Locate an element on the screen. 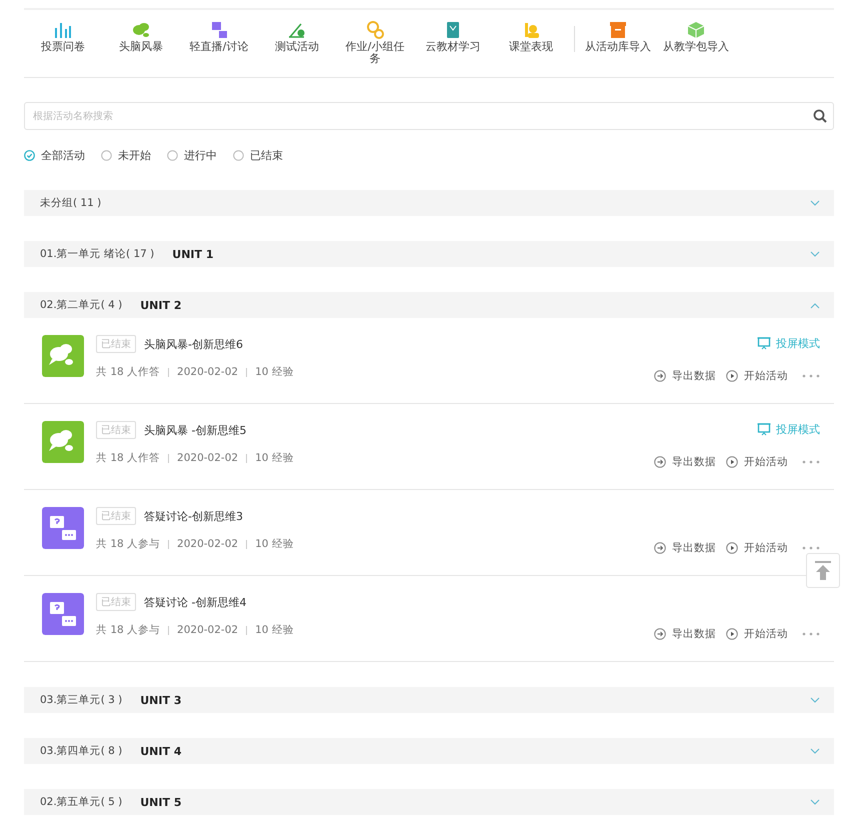 Image resolution: width=848 pixels, height=818 pixels. back-to-top-button is located at coordinates (823, 570).